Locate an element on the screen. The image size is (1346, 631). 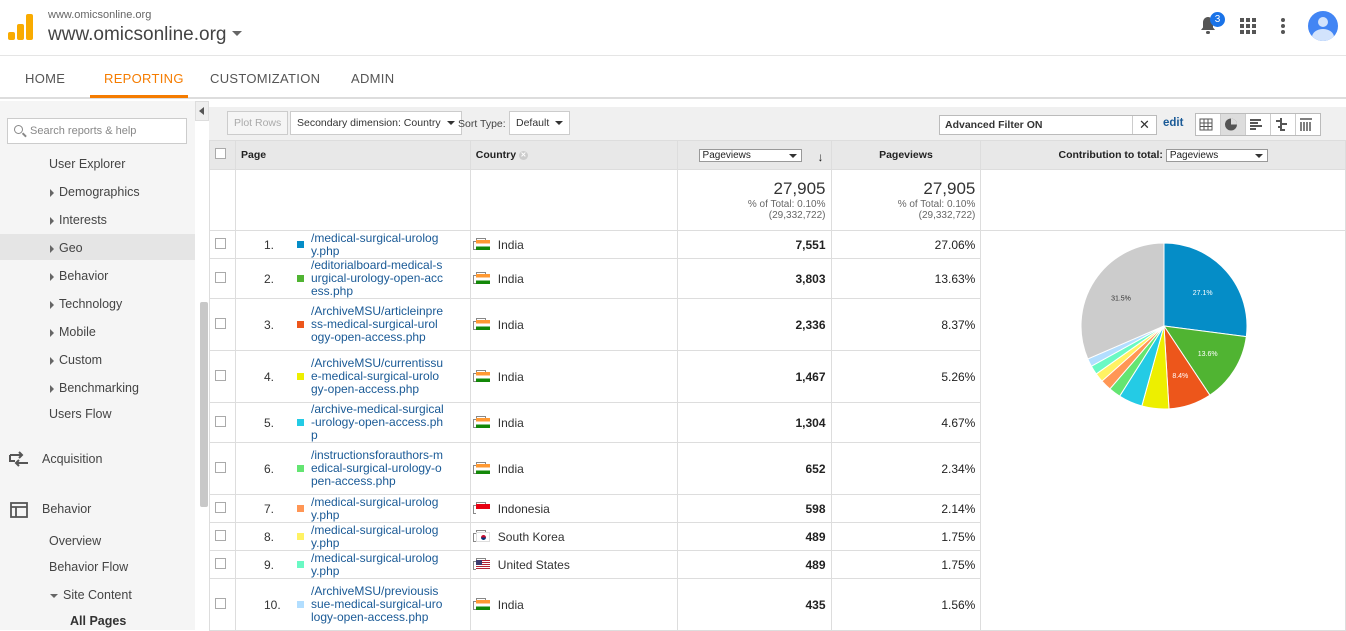
sidebar-section-acquisition: Acquisition is located at coordinates (72, 459).